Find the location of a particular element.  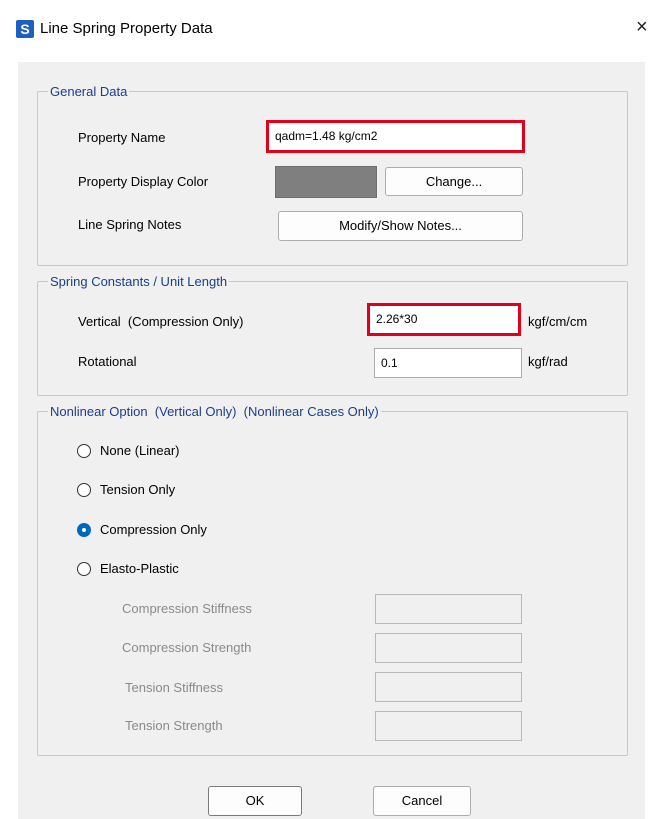

radio-none-linear-button is located at coordinates (84, 451).